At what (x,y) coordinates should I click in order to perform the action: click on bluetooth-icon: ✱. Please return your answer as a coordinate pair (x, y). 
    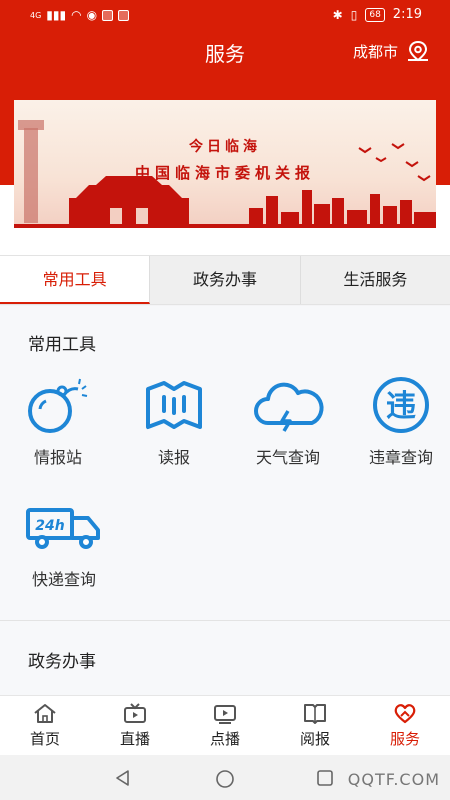
    Looking at the image, I should click on (337, 14).